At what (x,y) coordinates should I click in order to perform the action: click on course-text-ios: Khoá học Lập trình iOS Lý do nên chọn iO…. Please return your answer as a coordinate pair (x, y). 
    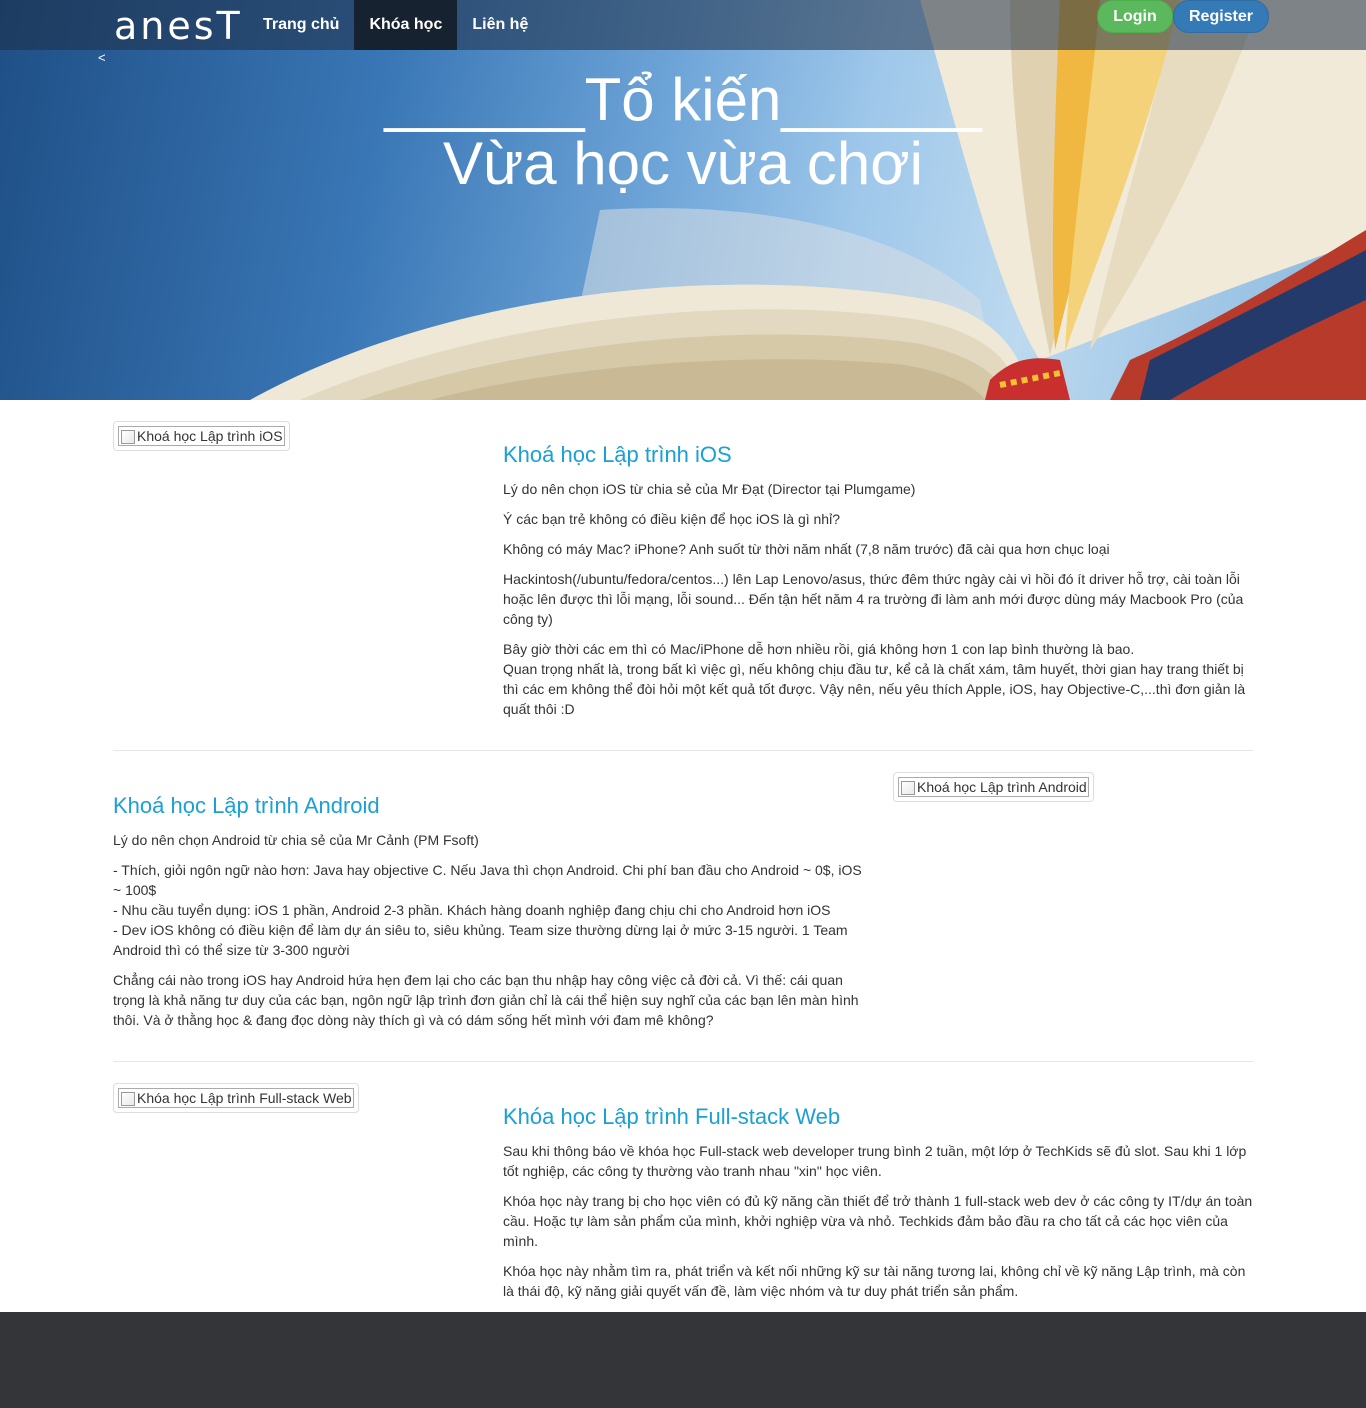
    Looking at the image, I should click on (878, 585).